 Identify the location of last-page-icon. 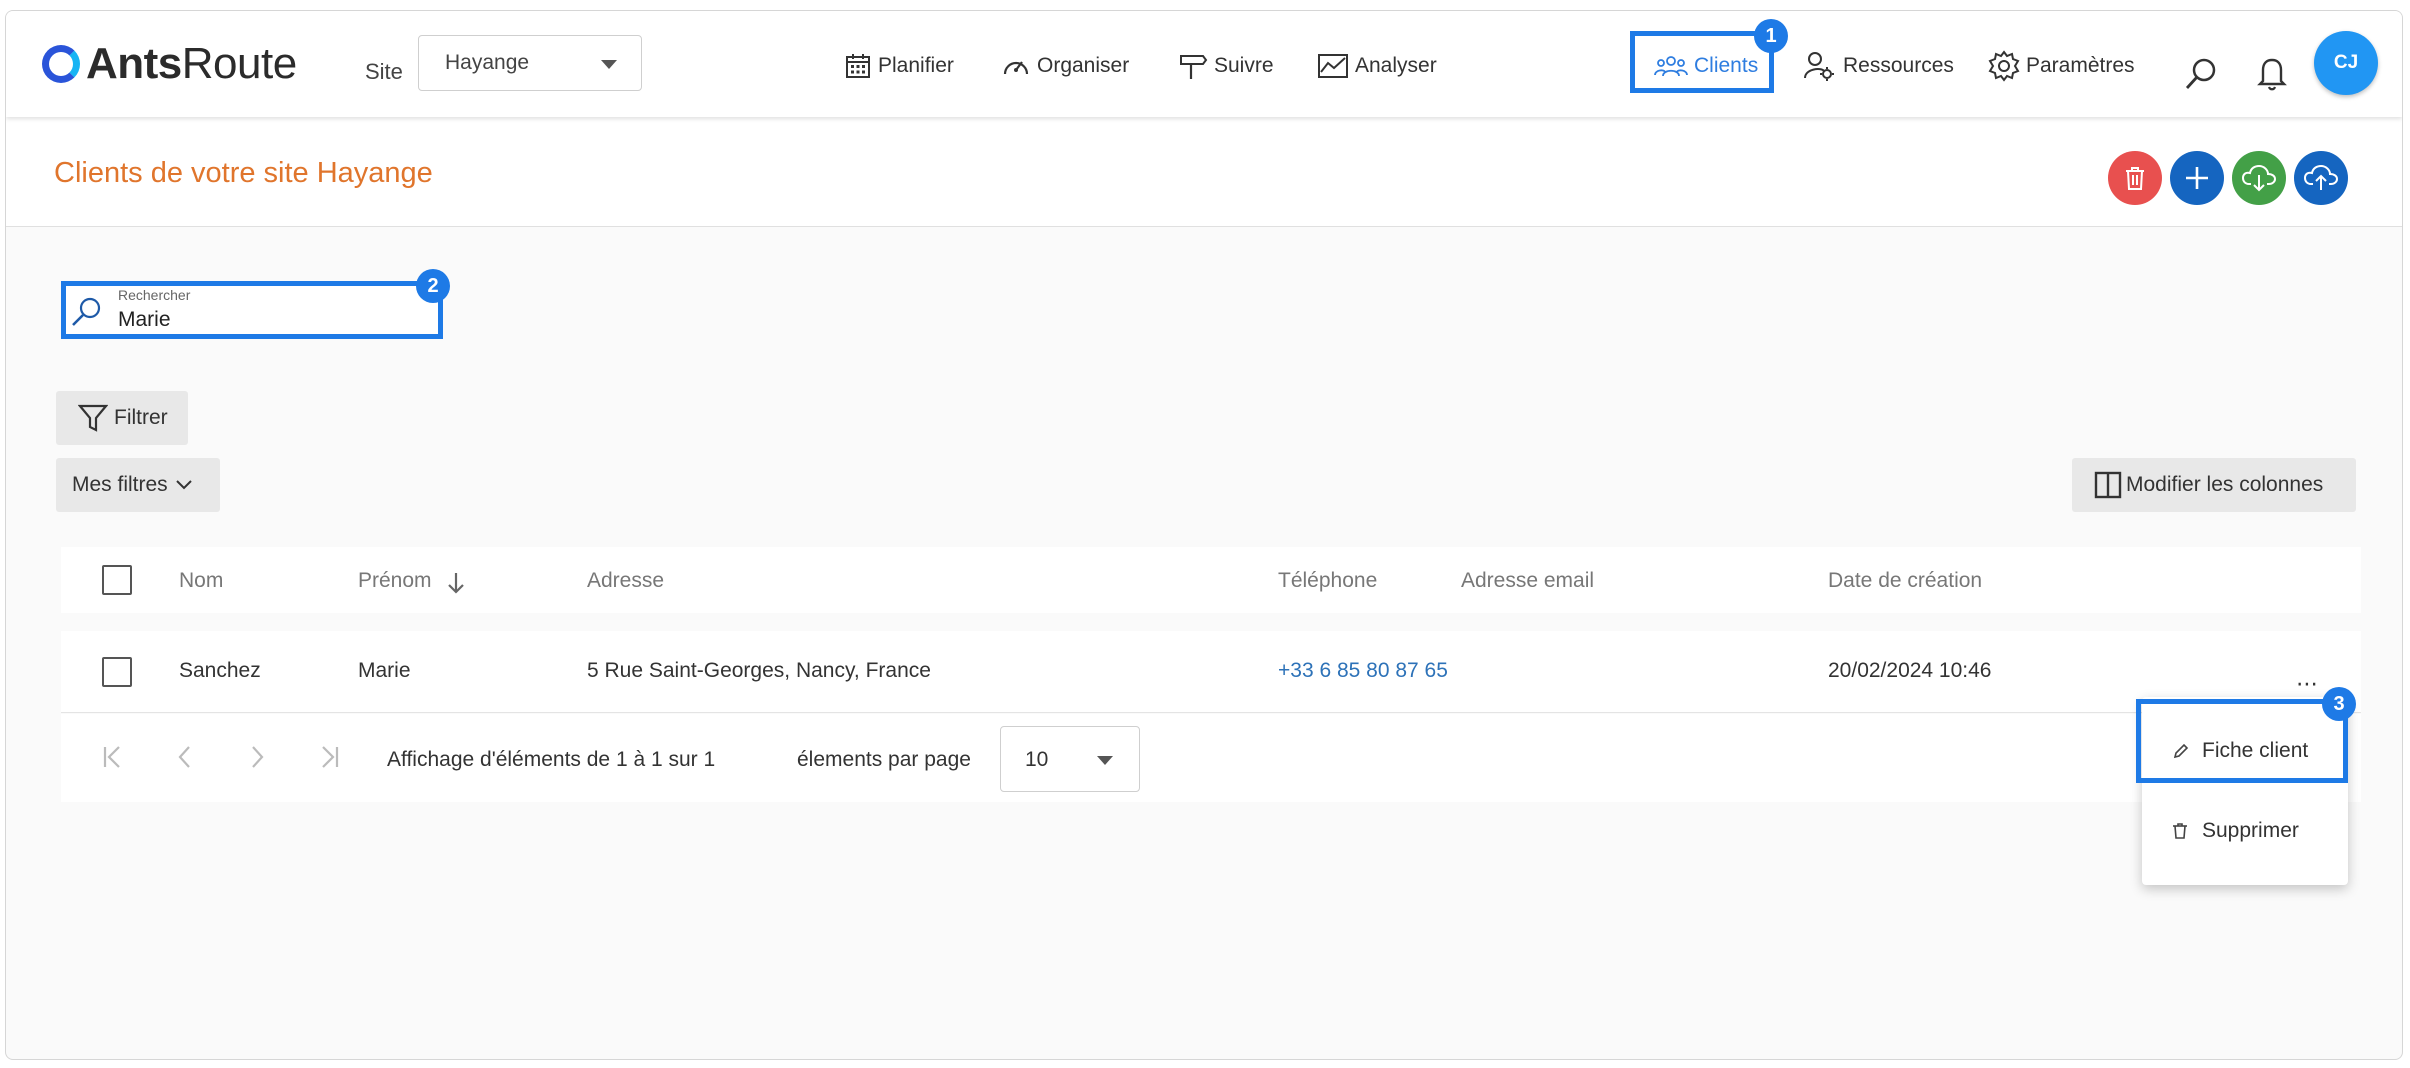
(329, 757).